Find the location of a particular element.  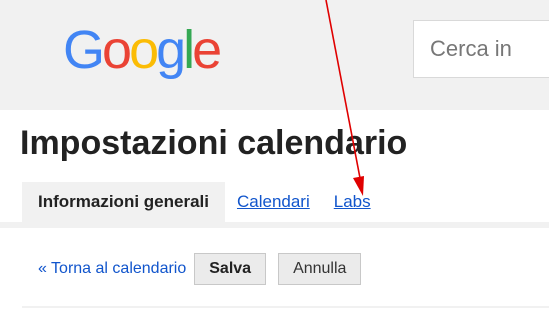

settings-tabs: Informazioni generali Calendari Labs is located at coordinates (202, 202).